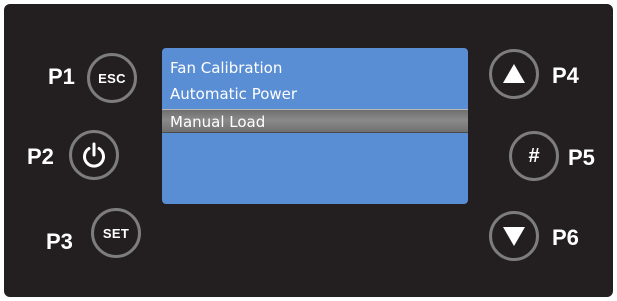  I want to click on triangle-down-icon, so click(514, 236).